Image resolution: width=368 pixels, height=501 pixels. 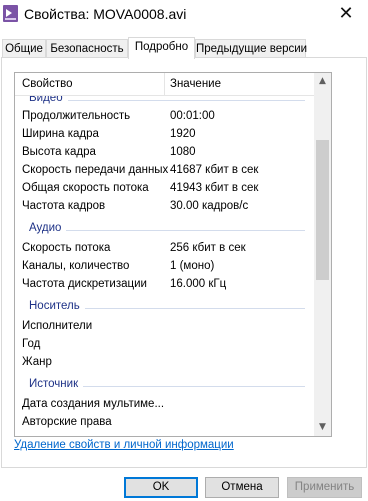 What do you see at coordinates (59, 152) in the screenshot?
I see `property-name: Высота кадра` at bounding box center [59, 152].